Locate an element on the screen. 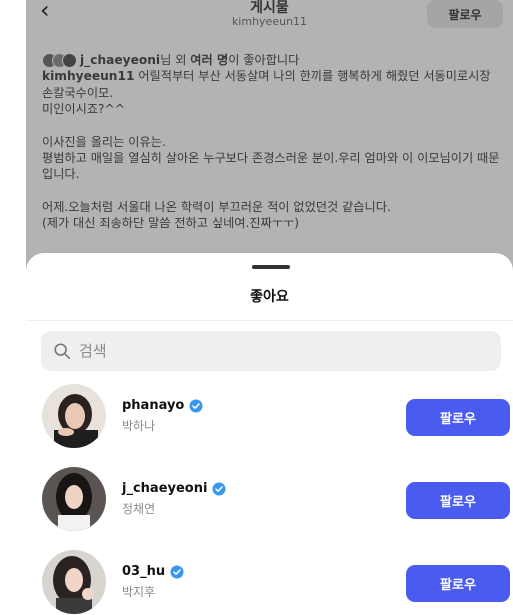 The width and height of the screenshot is (513, 615). full-name: 정채연 is located at coordinates (139, 509).